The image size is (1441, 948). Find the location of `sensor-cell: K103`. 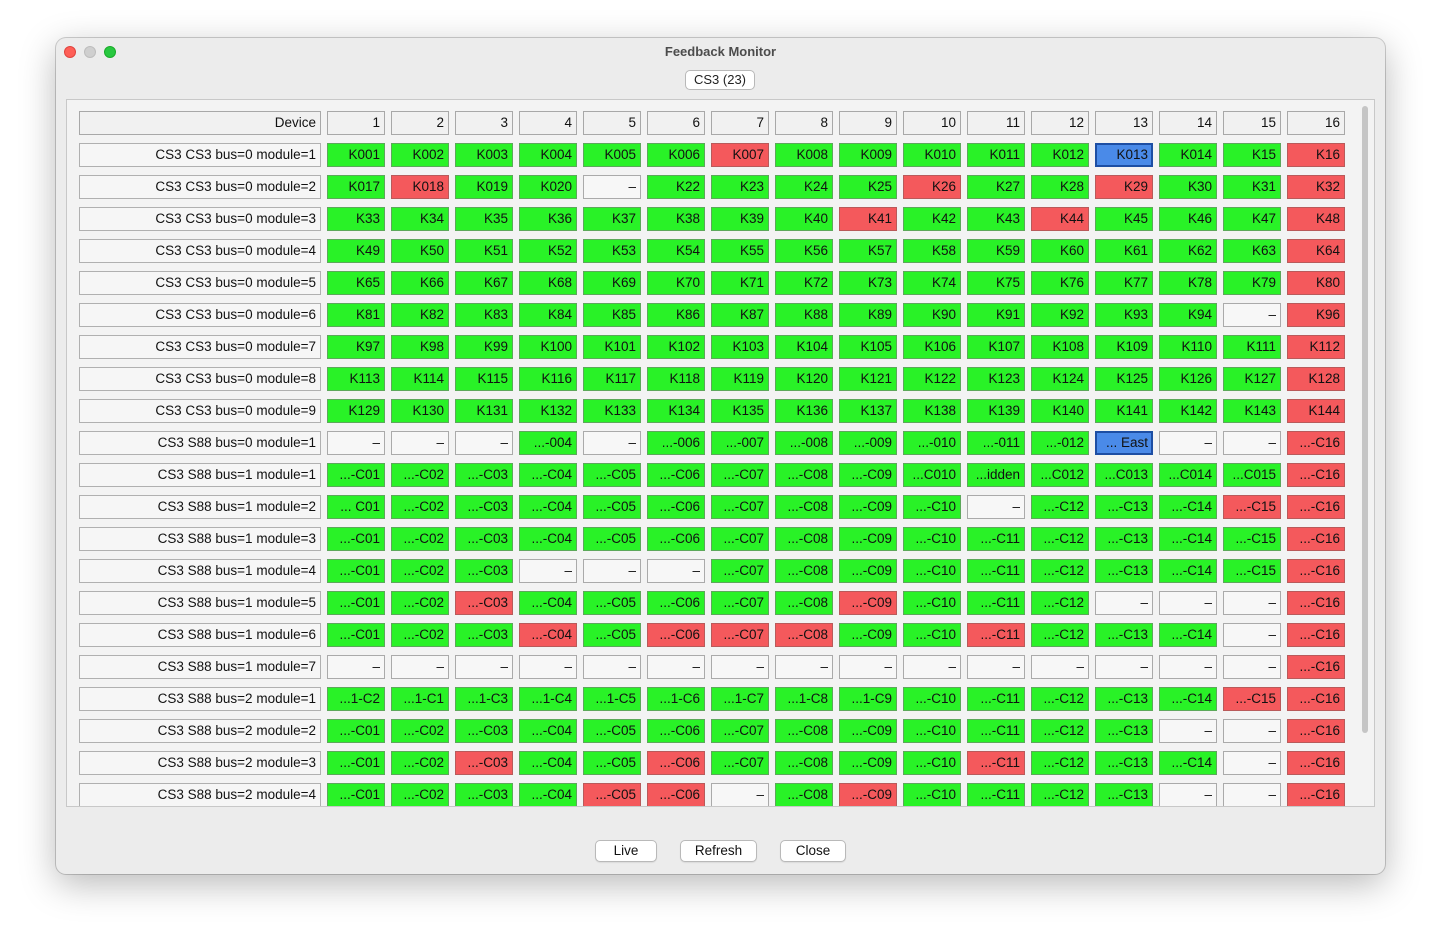

sensor-cell: K103 is located at coordinates (740, 347).